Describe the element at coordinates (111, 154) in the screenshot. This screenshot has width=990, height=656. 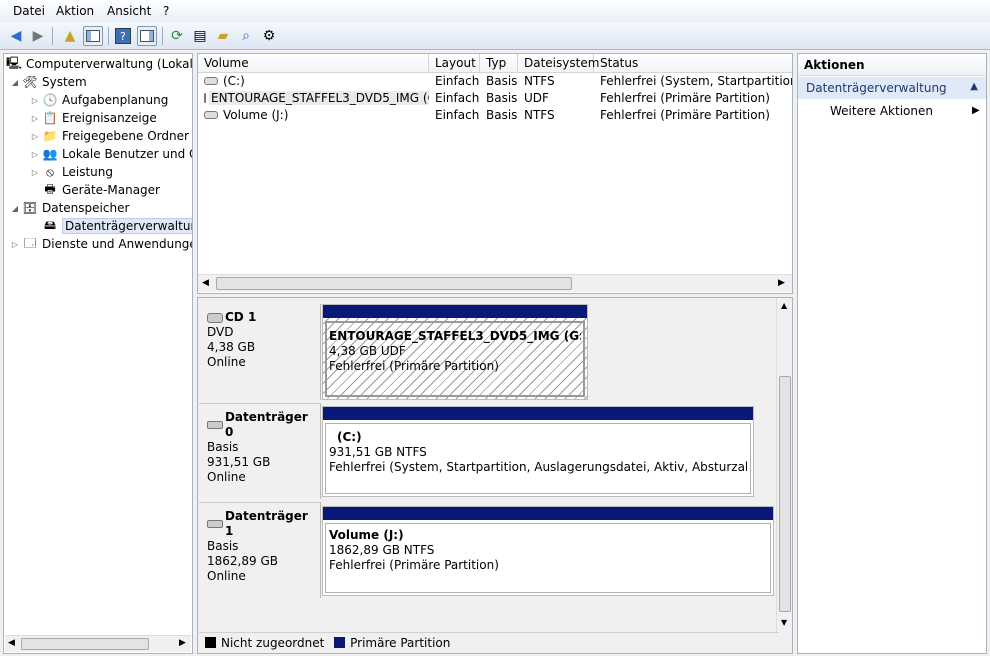
I see `tree-item-lokale-benutzer: ▷ 👥 Lokale Benutzer und Gru` at that location.